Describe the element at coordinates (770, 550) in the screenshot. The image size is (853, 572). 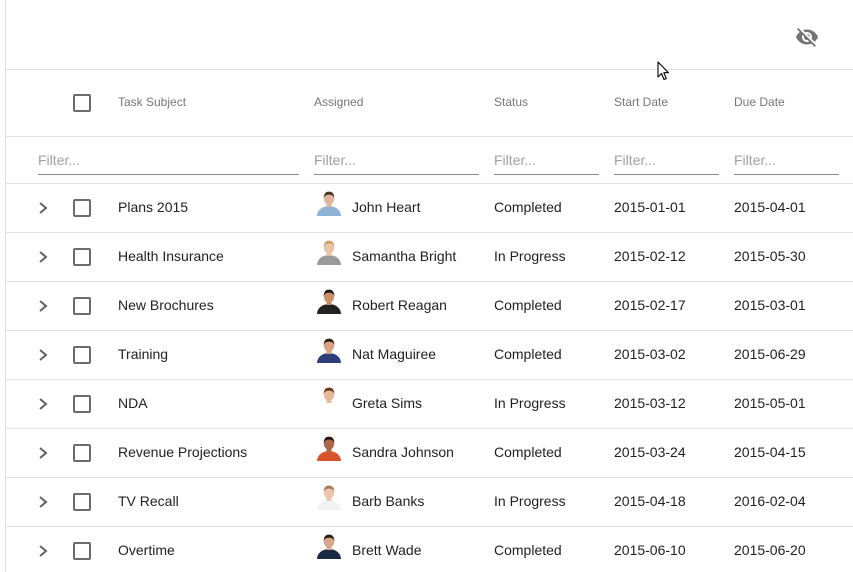
I see `cell-due-date: 2015-06-20` at that location.